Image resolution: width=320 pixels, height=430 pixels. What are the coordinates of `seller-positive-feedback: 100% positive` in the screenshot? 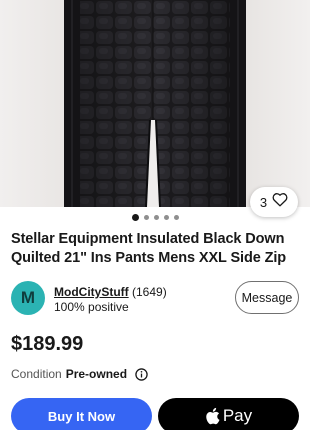 It's located at (91, 307).